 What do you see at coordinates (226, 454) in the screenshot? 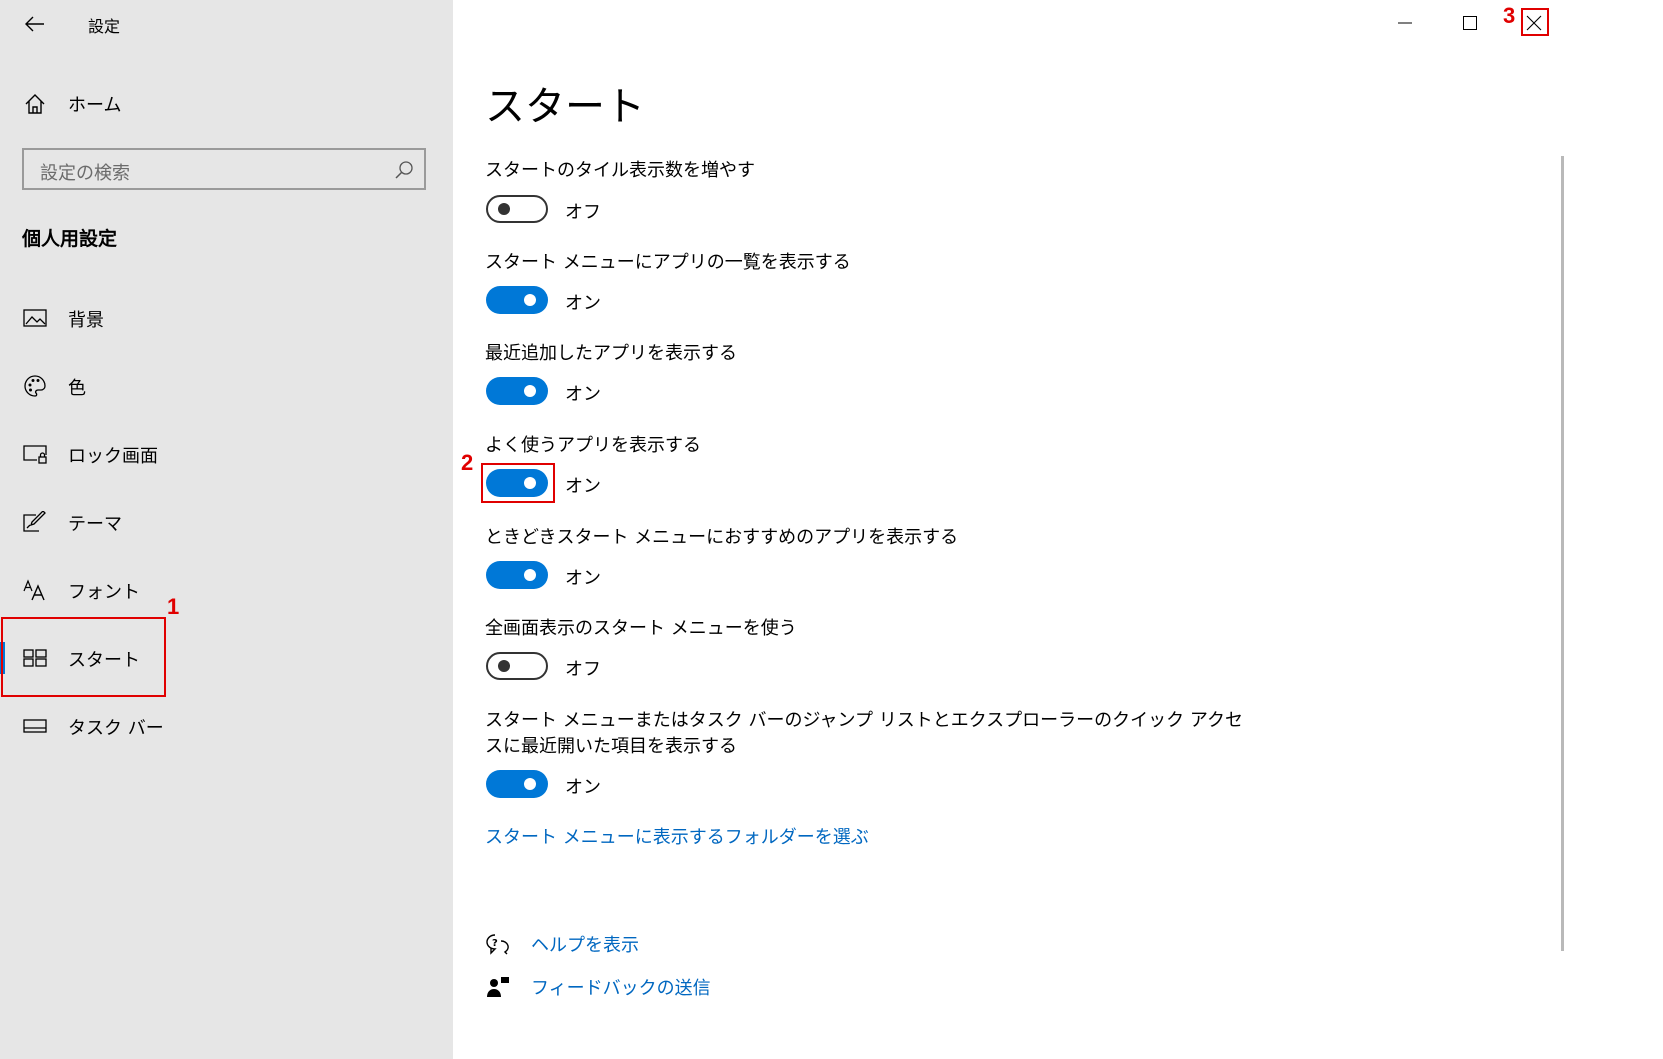
I see `sidebar-item-lock-screen: ロック画面` at bounding box center [226, 454].